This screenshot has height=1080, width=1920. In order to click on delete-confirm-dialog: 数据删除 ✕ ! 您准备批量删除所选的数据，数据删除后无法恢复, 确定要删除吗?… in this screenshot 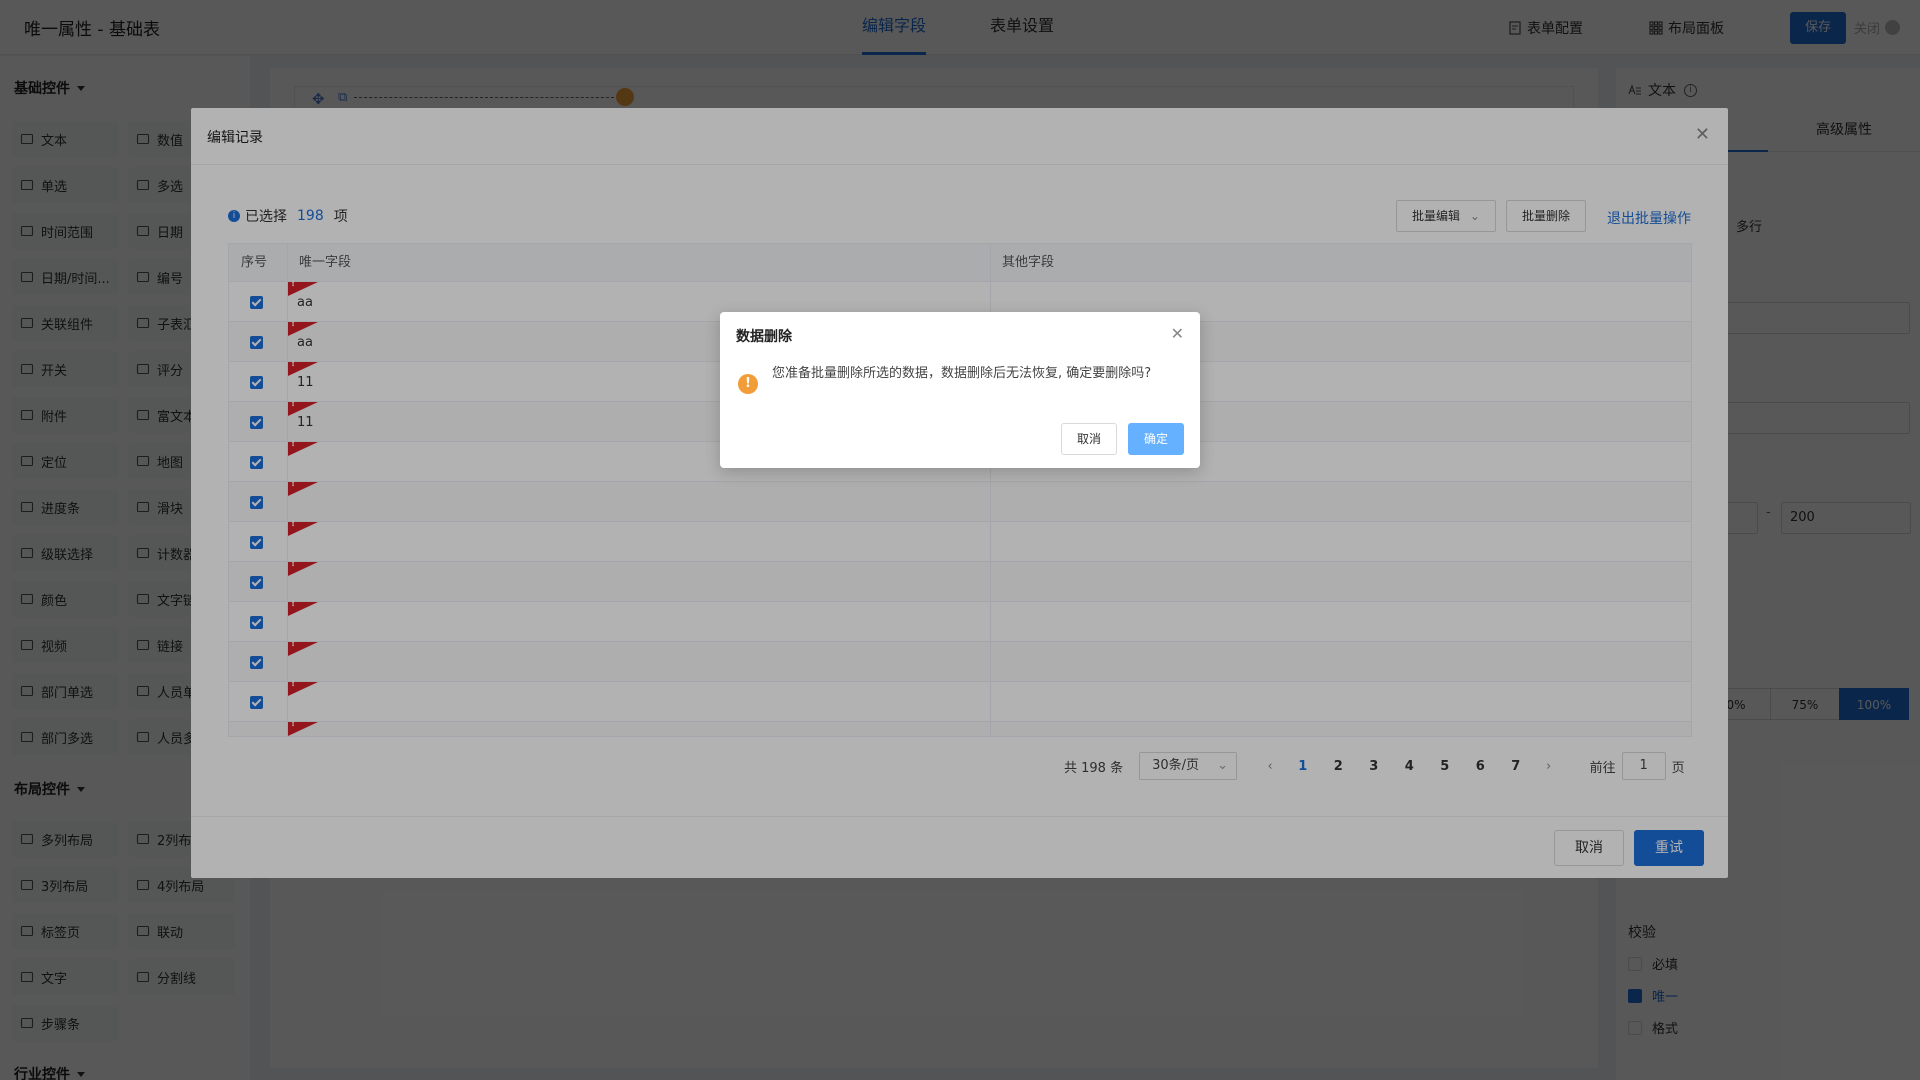, I will do `click(960, 390)`.